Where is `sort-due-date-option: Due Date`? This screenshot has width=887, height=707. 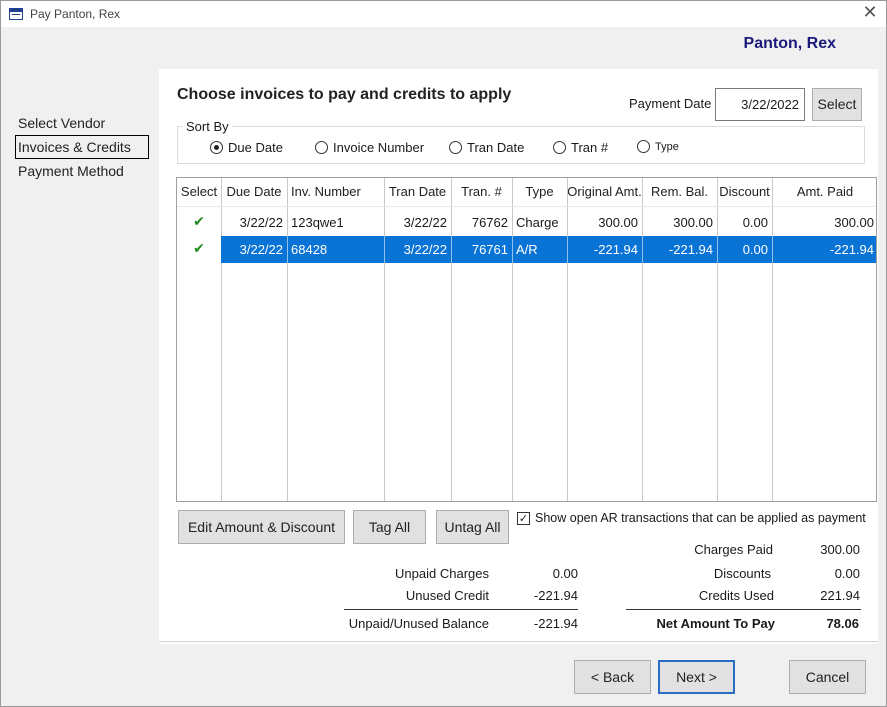 sort-due-date-option: Due Date is located at coordinates (246, 147).